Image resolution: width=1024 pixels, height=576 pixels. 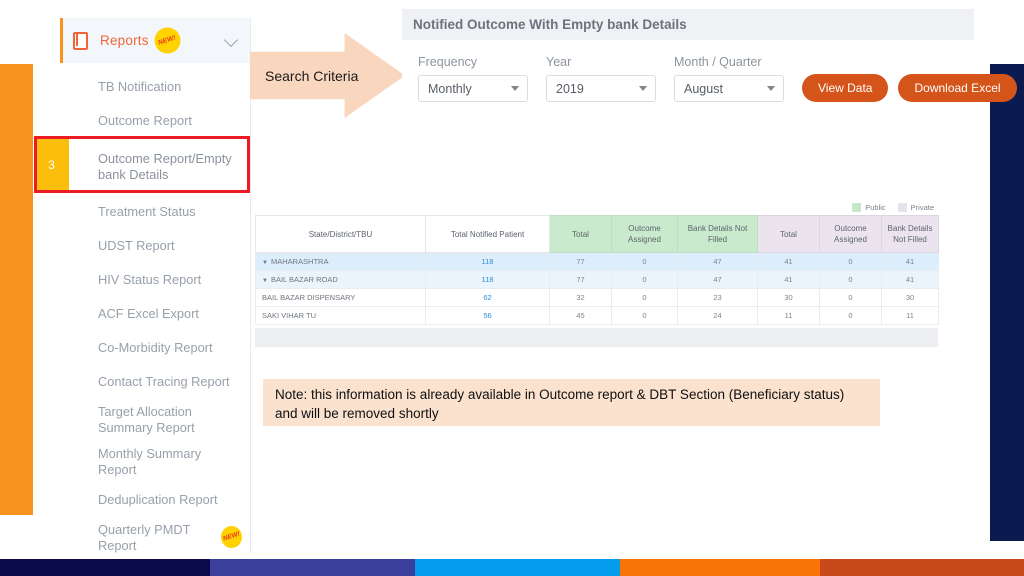 I want to click on sidebar-item-target-allocation-summary-report: Target Allocation Summary Report, so click(x=155, y=420).